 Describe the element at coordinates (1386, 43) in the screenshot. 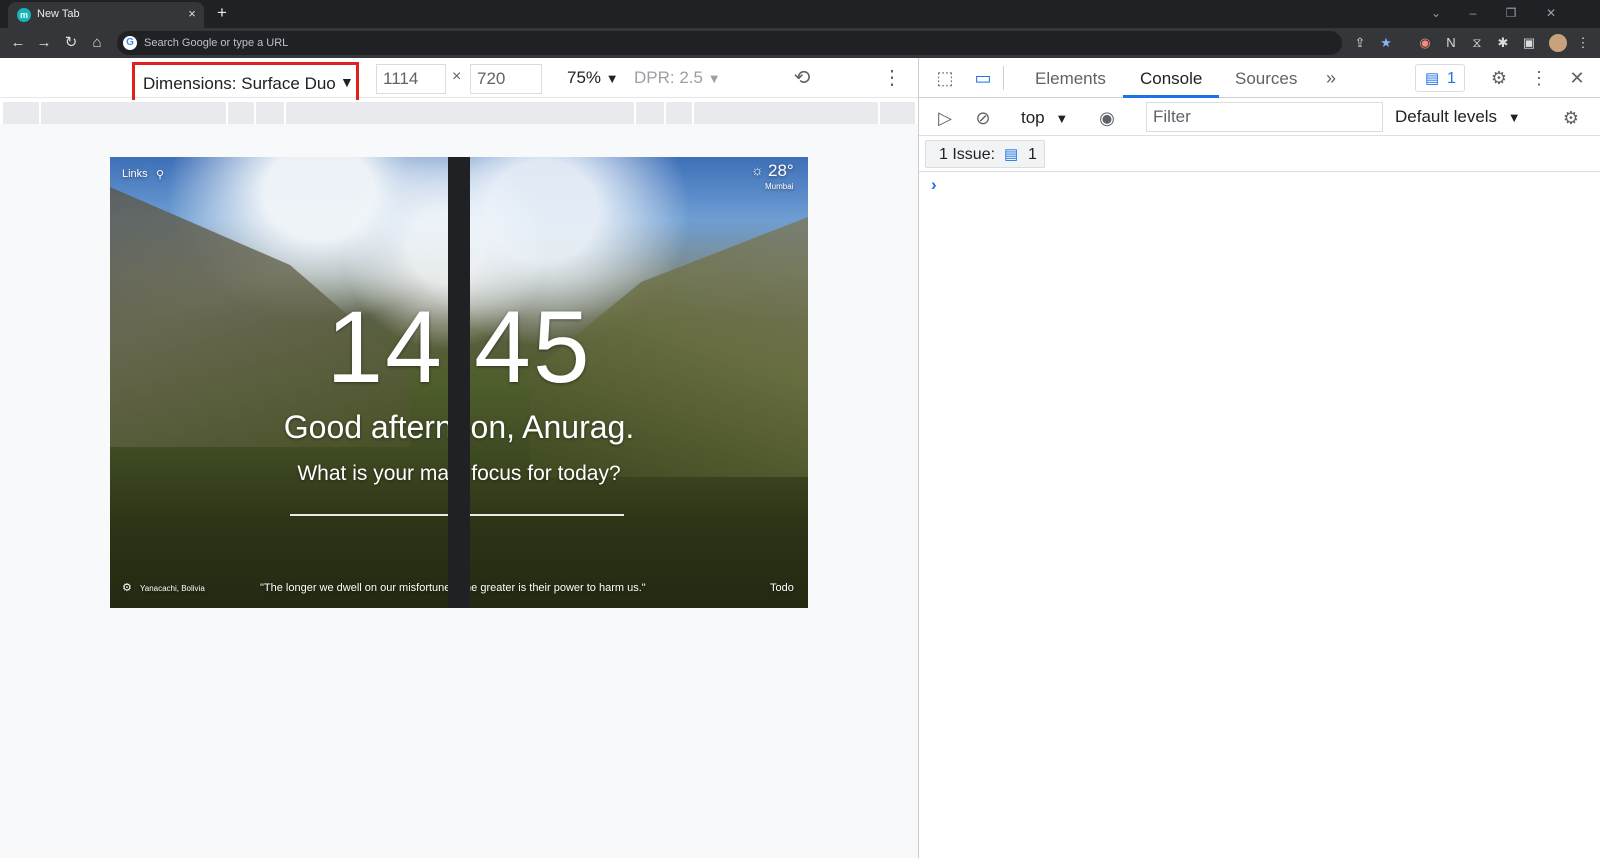

I see `bookmark-star-icon: ★` at that location.